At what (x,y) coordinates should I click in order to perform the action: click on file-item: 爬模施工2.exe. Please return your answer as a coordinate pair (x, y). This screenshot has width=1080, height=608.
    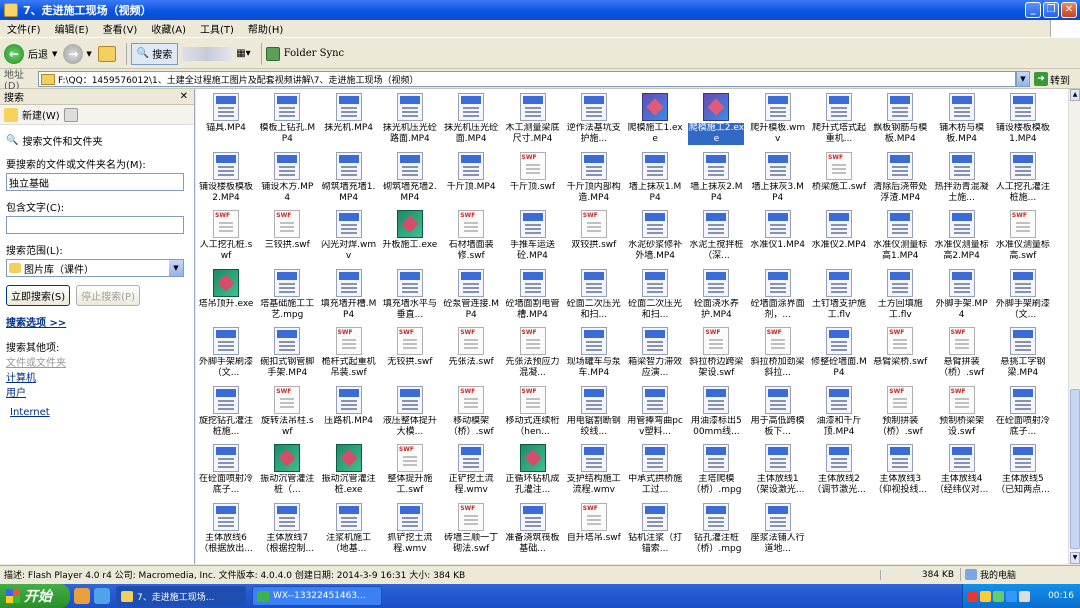
    Looking at the image, I should click on (716, 120).